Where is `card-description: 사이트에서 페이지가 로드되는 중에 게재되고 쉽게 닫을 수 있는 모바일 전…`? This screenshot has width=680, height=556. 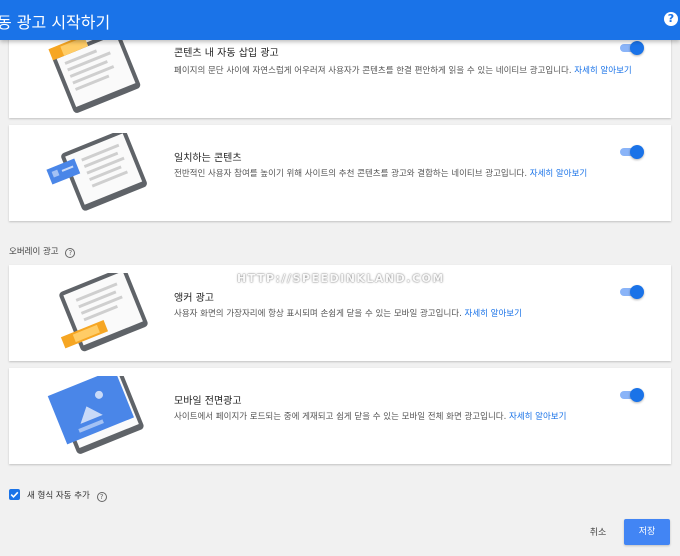 card-description: 사이트에서 페이지가 로드되는 중에 게재되고 쉽게 닫을 수 있는 모바일 전… is located at coordinates (415, 417).